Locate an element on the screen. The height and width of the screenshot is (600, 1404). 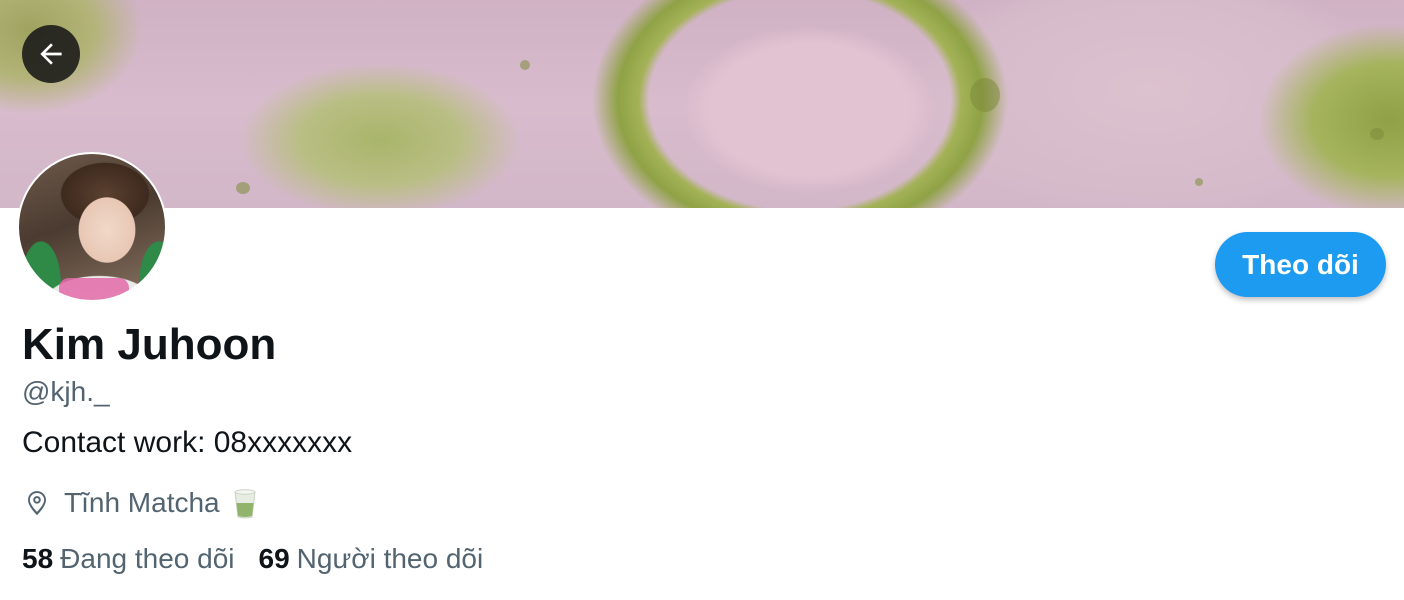
matcha-cup-icon is located at coordinates (245, 503).